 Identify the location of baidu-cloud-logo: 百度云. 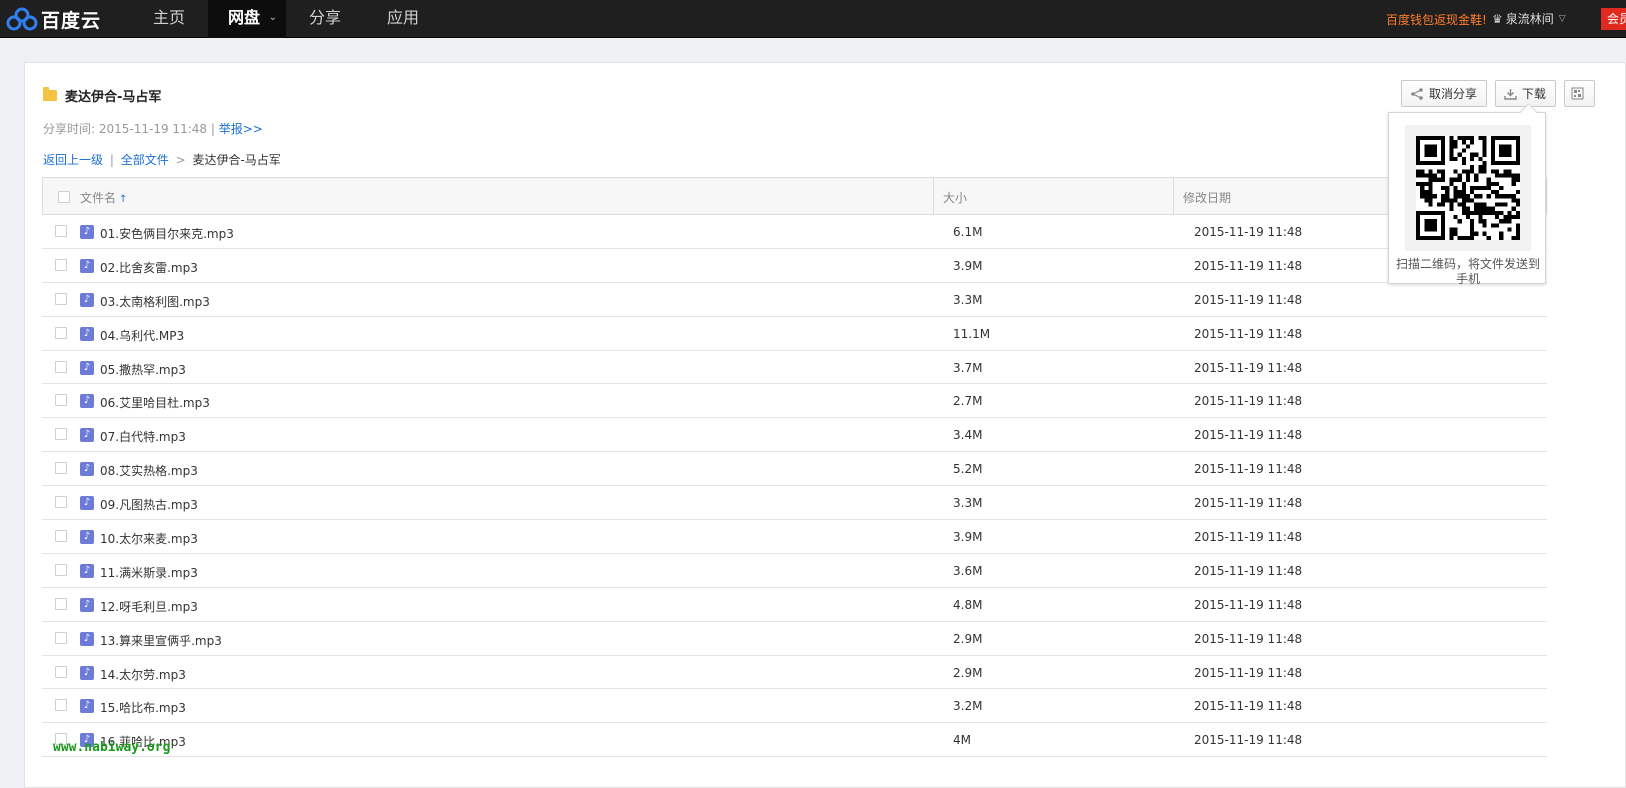
(53, 19).